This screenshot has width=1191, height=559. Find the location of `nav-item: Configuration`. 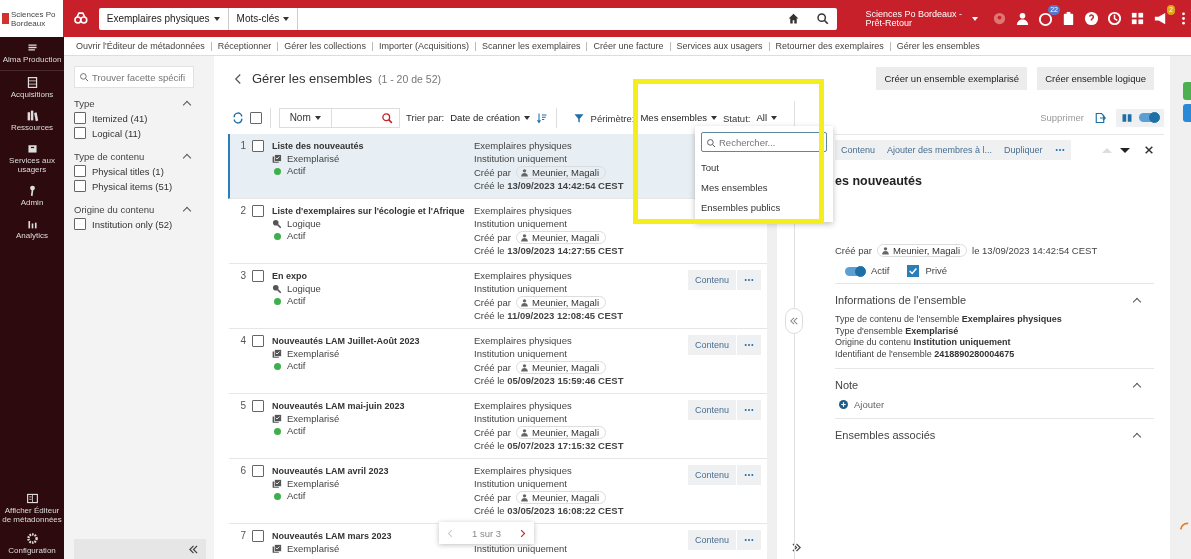

nav-item: Configuration is located at coordinates (32, 543).